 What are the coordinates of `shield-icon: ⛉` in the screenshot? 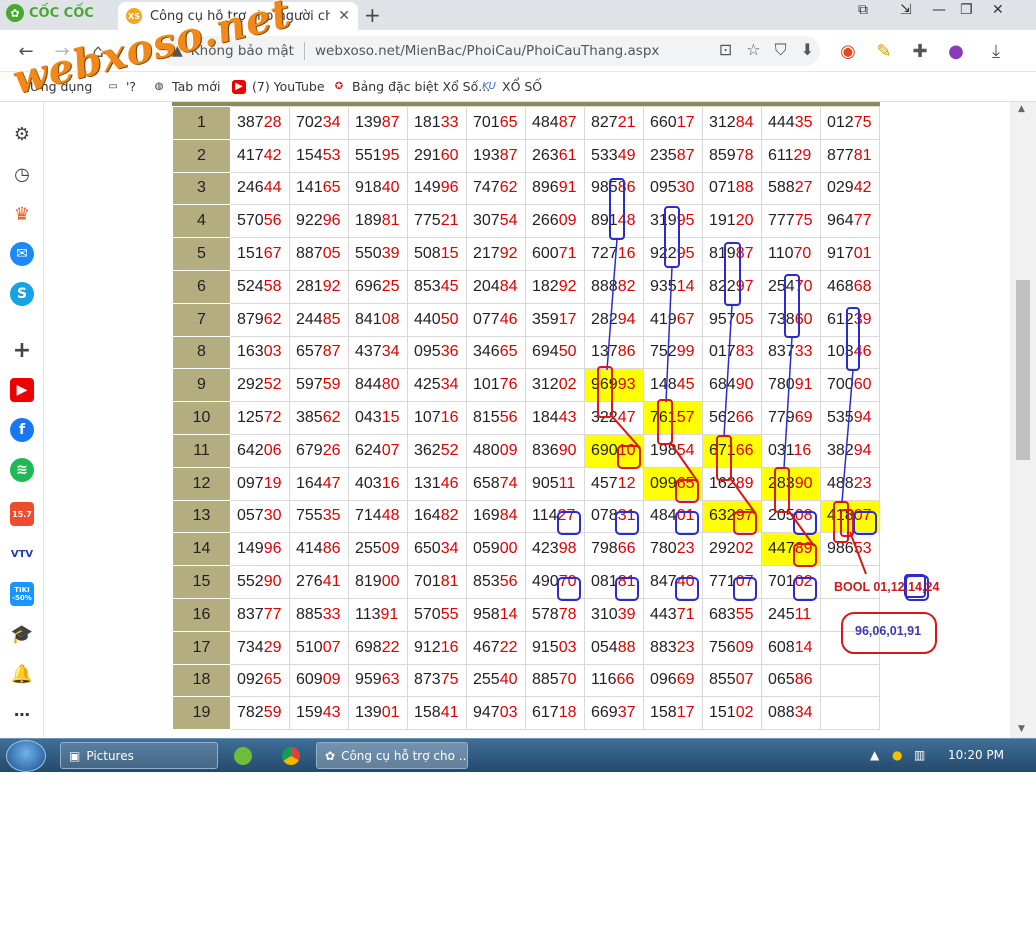 It's located at (781, 50).